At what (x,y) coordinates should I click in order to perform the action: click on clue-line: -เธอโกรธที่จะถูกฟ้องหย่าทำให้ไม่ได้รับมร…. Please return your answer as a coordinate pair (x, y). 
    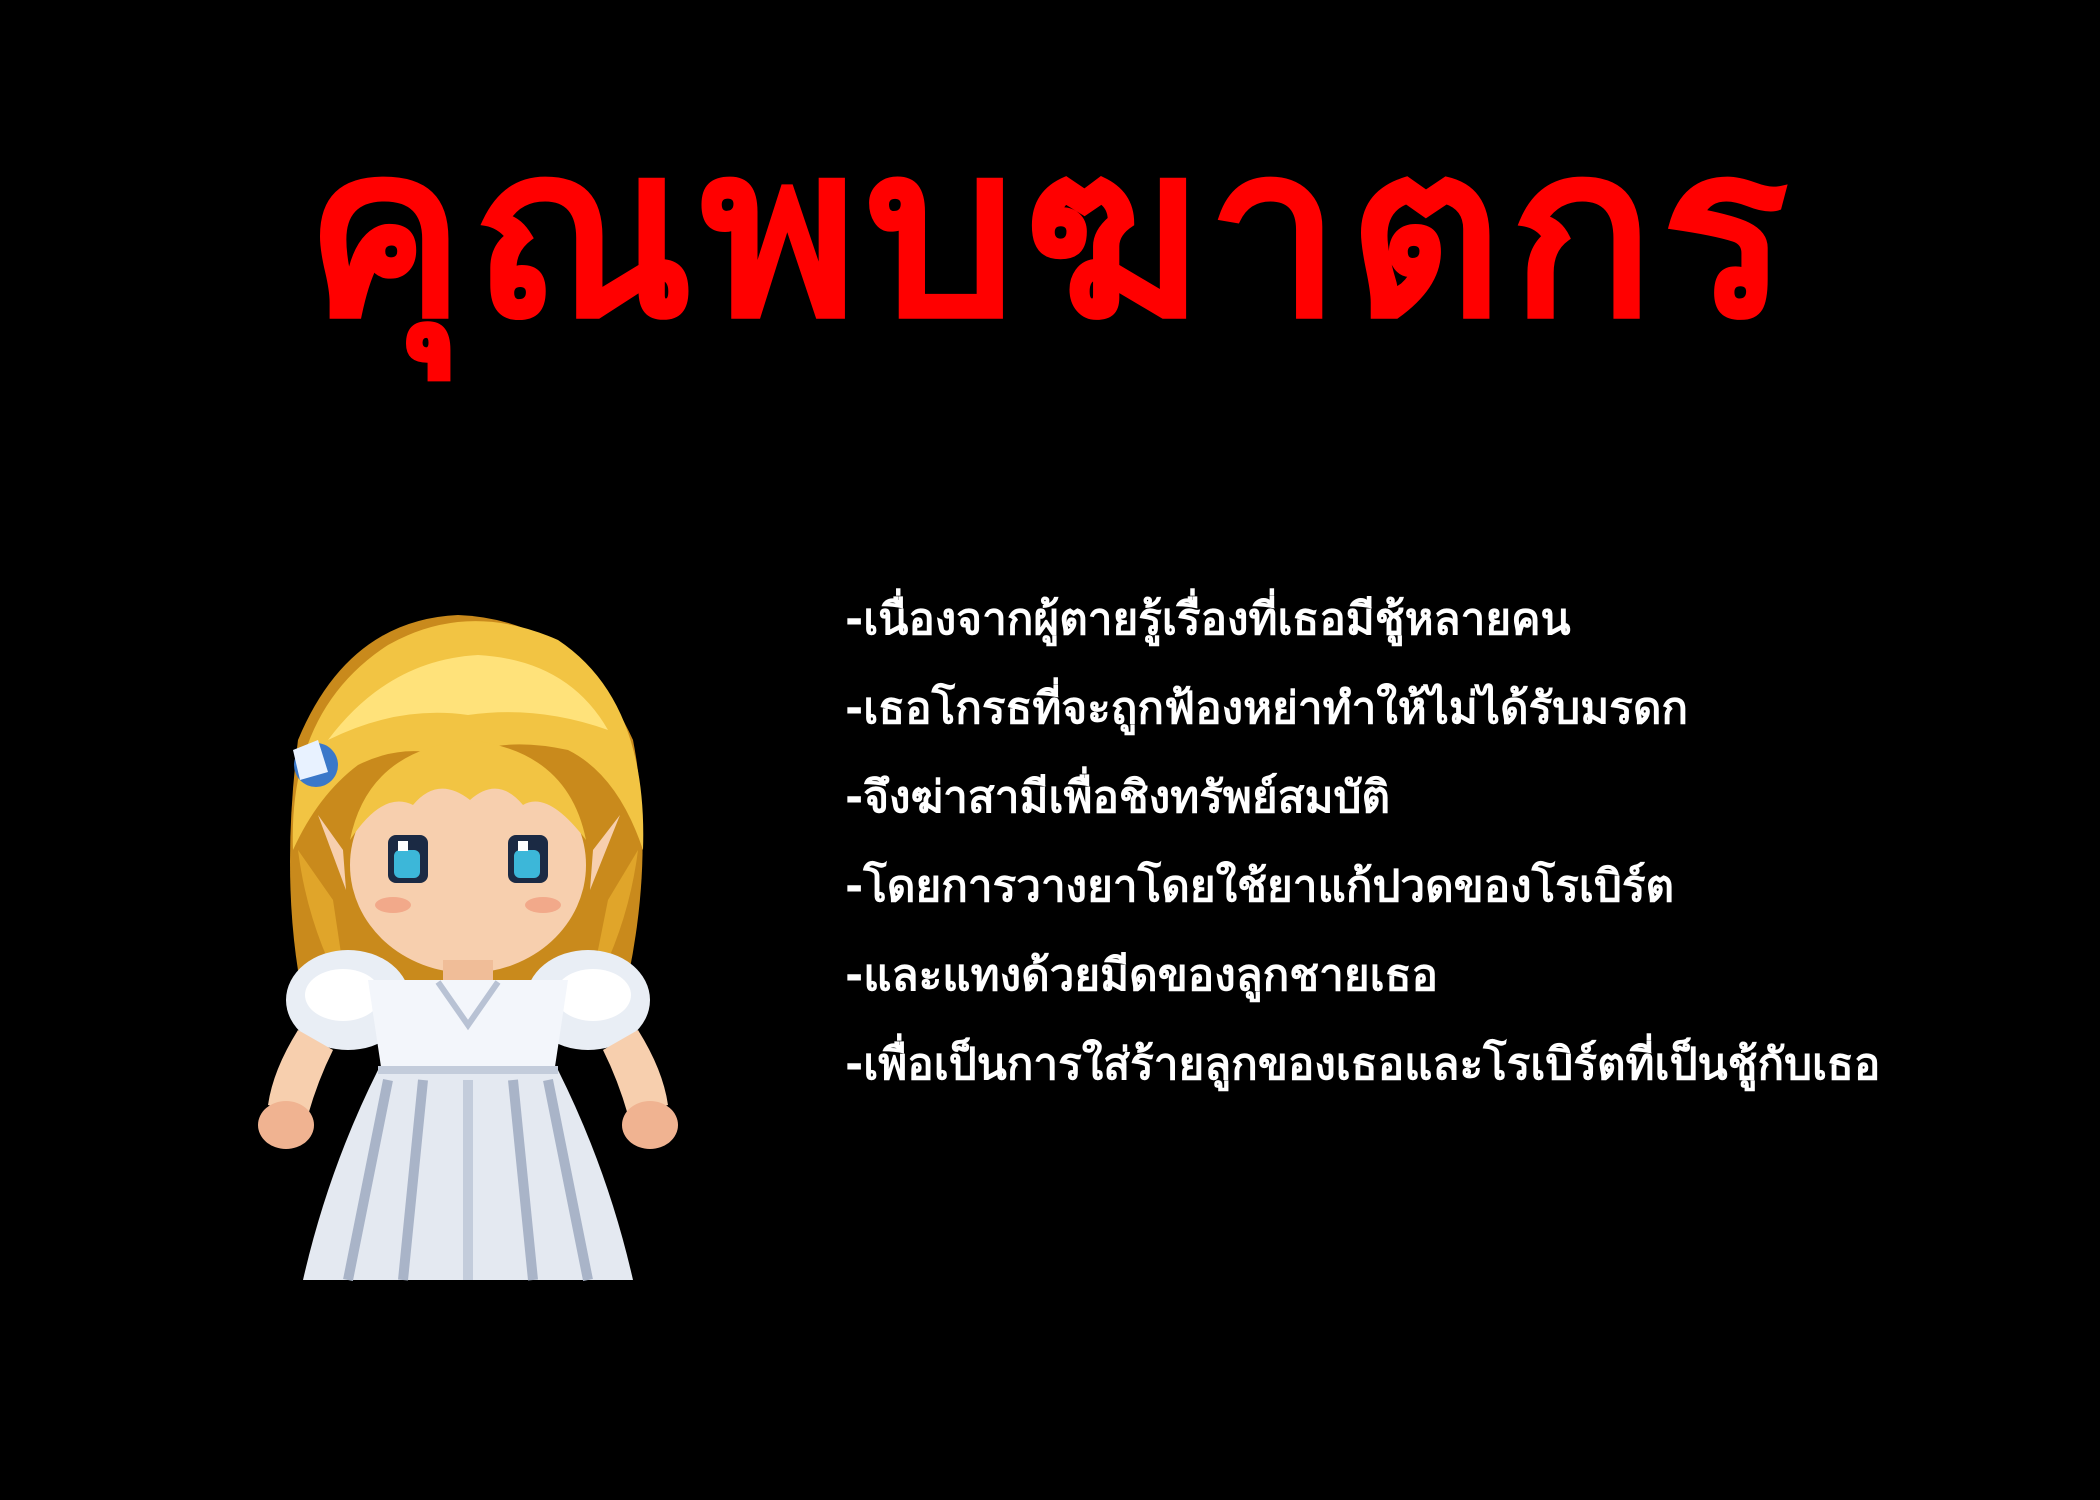
    Looking at the image, I should click on (1267, 708).